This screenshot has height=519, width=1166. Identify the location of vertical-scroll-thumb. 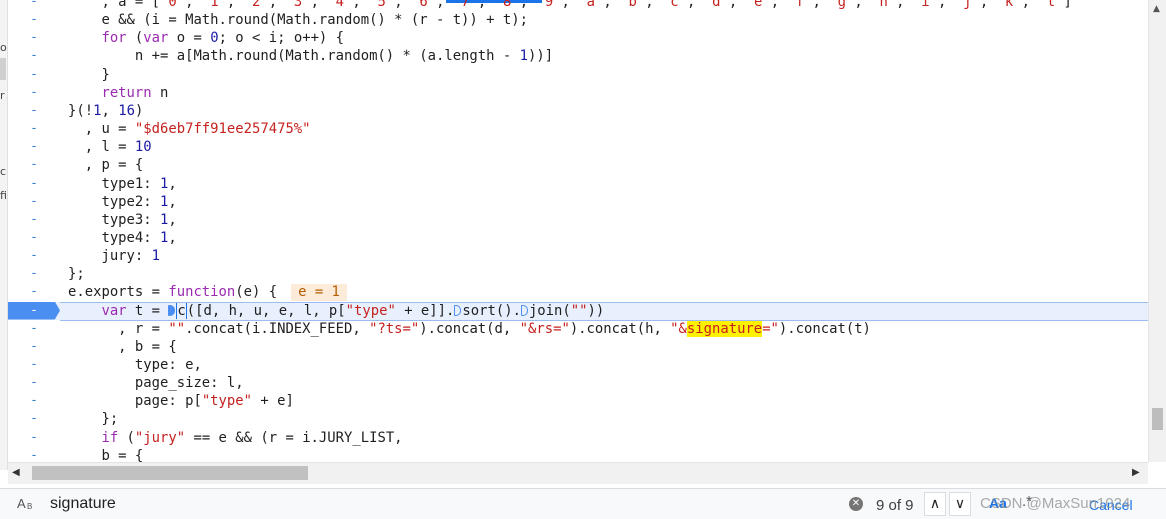
(1157, 419).